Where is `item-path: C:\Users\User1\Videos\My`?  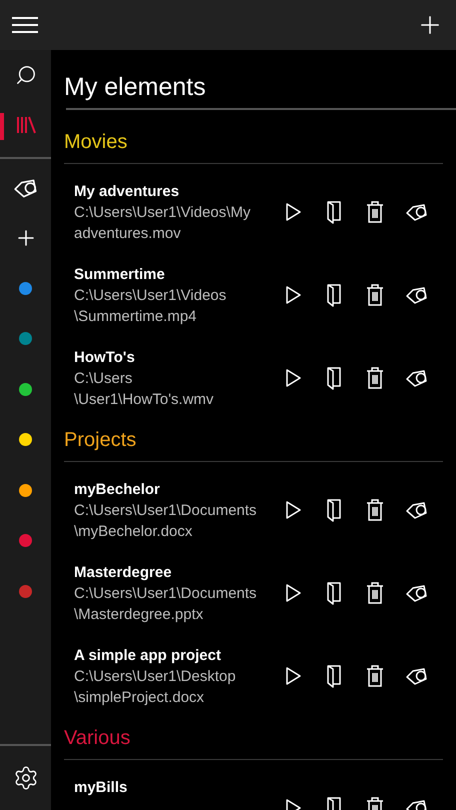
item-path: C:\Users\User1\Videos\My is located at coordinates (163, 213).